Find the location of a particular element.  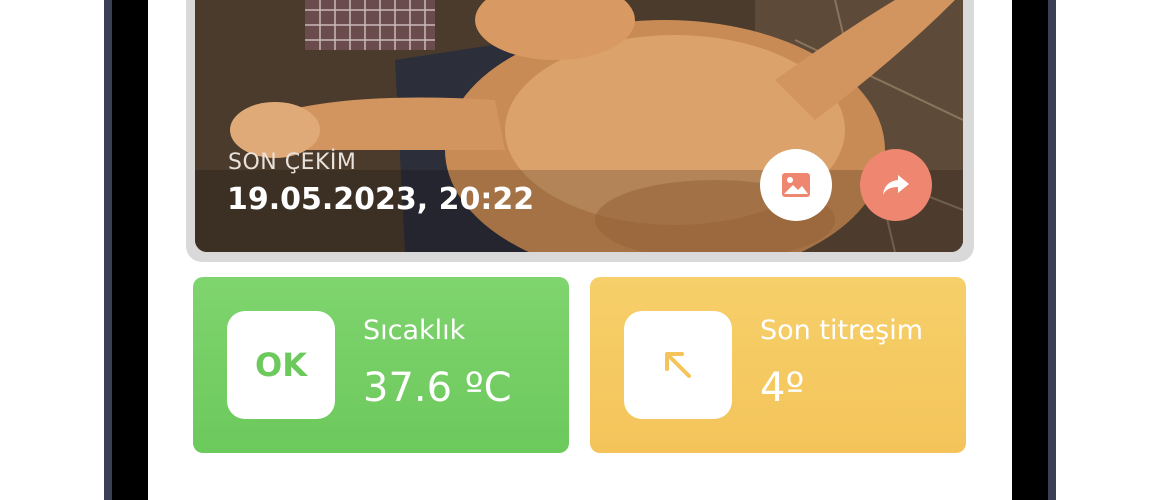

gallery-button is located at coordinates (796, 185).